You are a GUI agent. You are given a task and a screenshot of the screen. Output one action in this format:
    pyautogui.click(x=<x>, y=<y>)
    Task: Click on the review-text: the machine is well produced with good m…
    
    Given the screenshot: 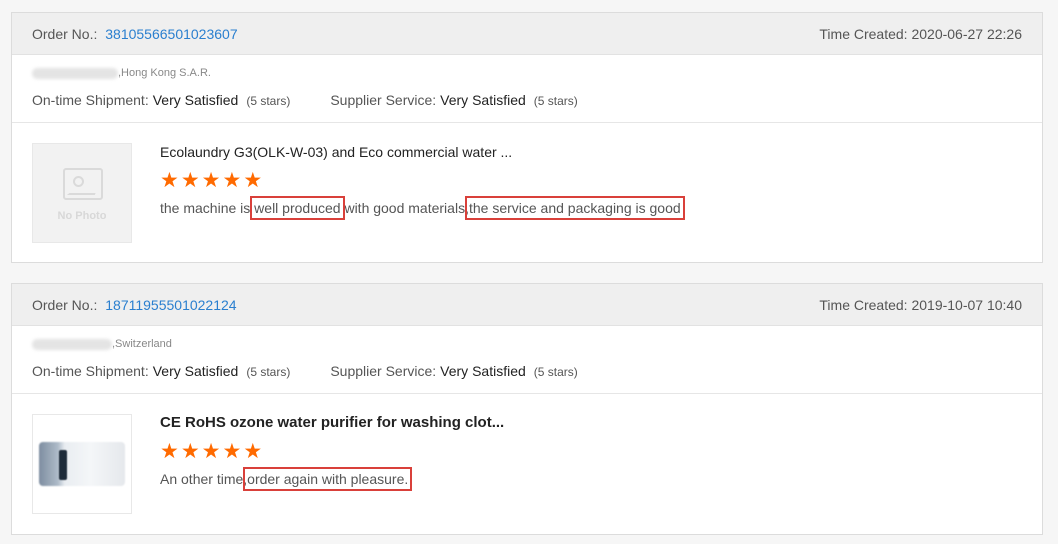 What is the action you would take?
    pyautogui.click(x=422, y=208)
    